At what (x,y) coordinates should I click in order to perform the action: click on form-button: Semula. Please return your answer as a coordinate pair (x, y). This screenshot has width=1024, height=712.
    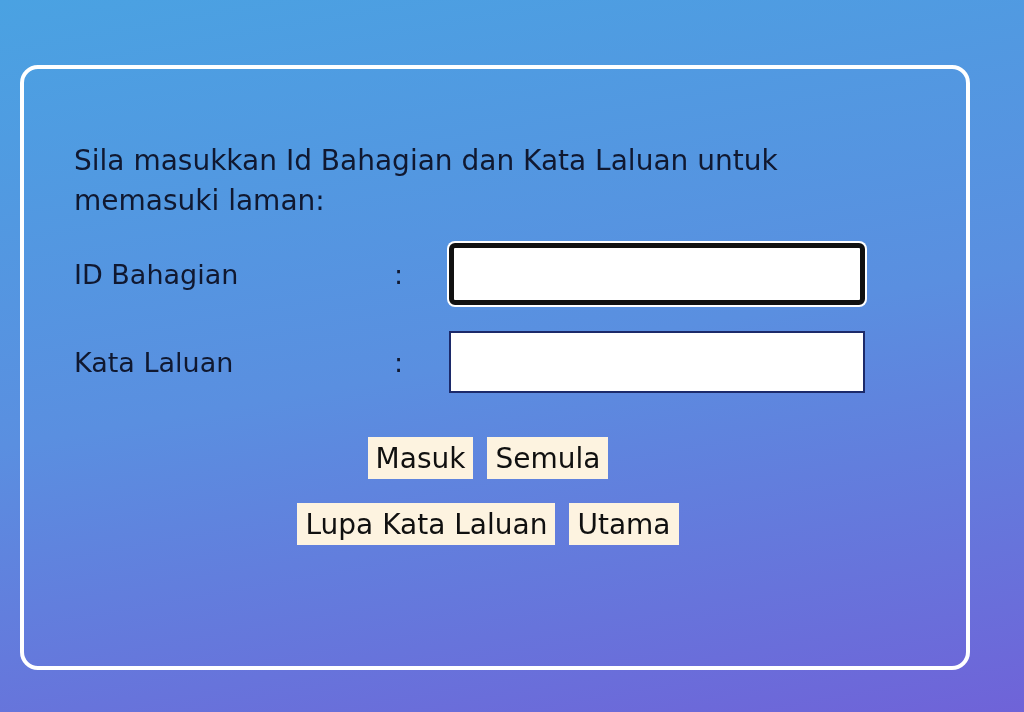
    Looking at the image, I should click on (548, 458).